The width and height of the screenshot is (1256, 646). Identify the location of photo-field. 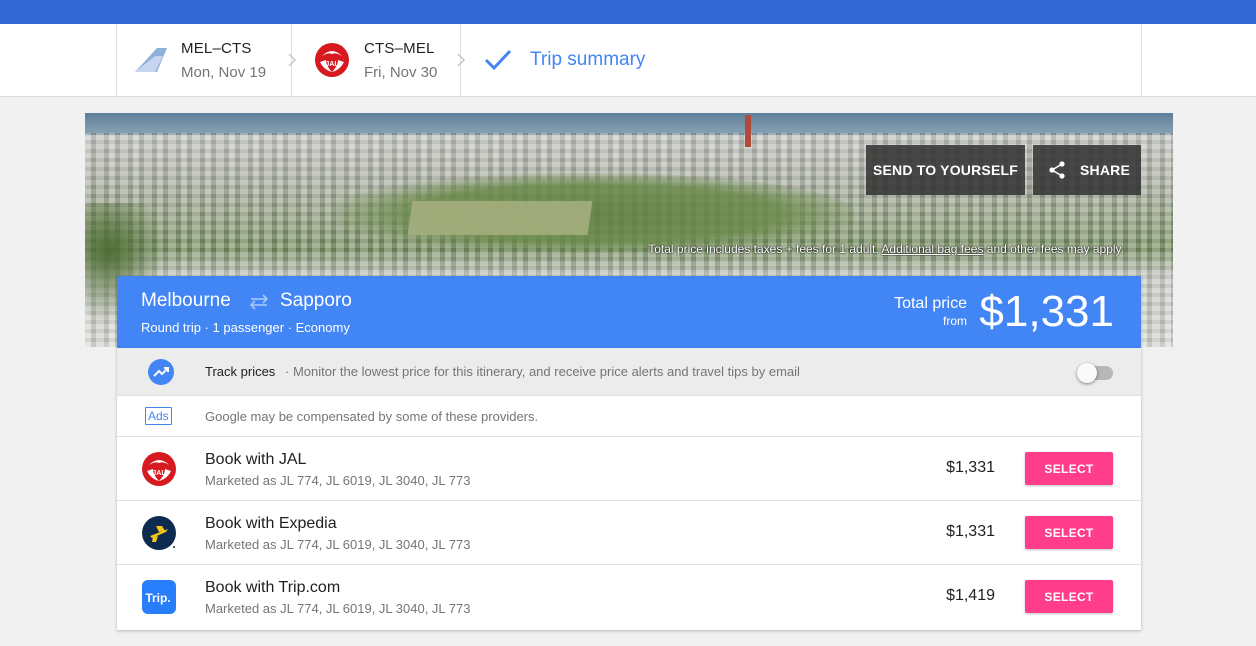
(500, 218).